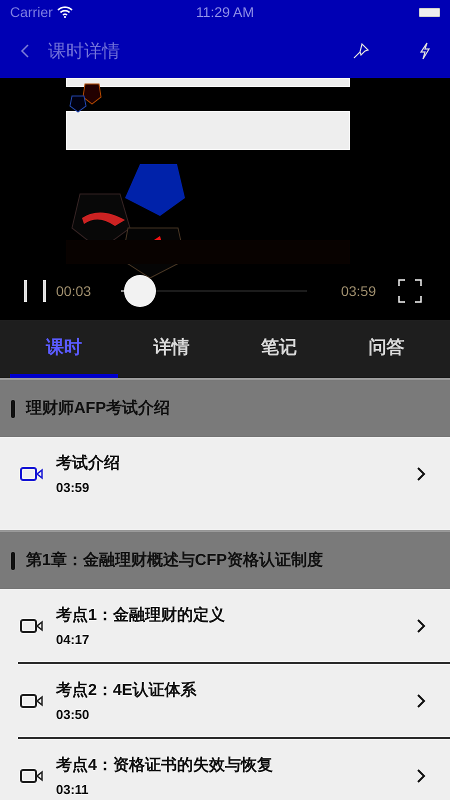  I want to click on lesson-title: 考点1：金融理财的定义, so click(141, 615).